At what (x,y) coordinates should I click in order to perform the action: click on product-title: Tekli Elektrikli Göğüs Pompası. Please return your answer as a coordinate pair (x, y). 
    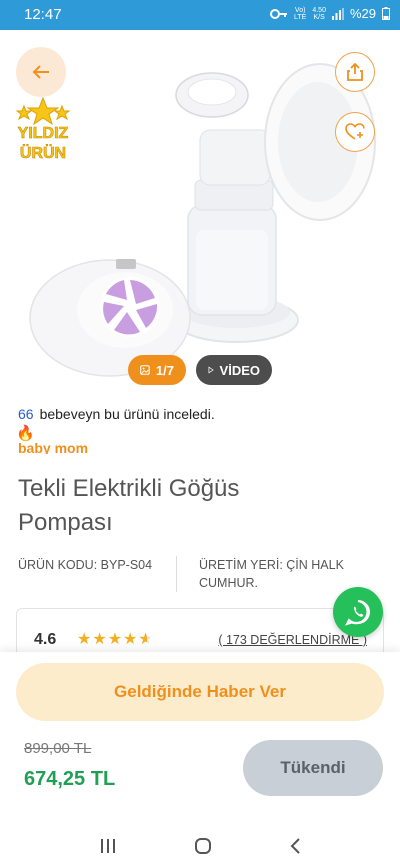
    Looking at the image, I should click on (129, 505).